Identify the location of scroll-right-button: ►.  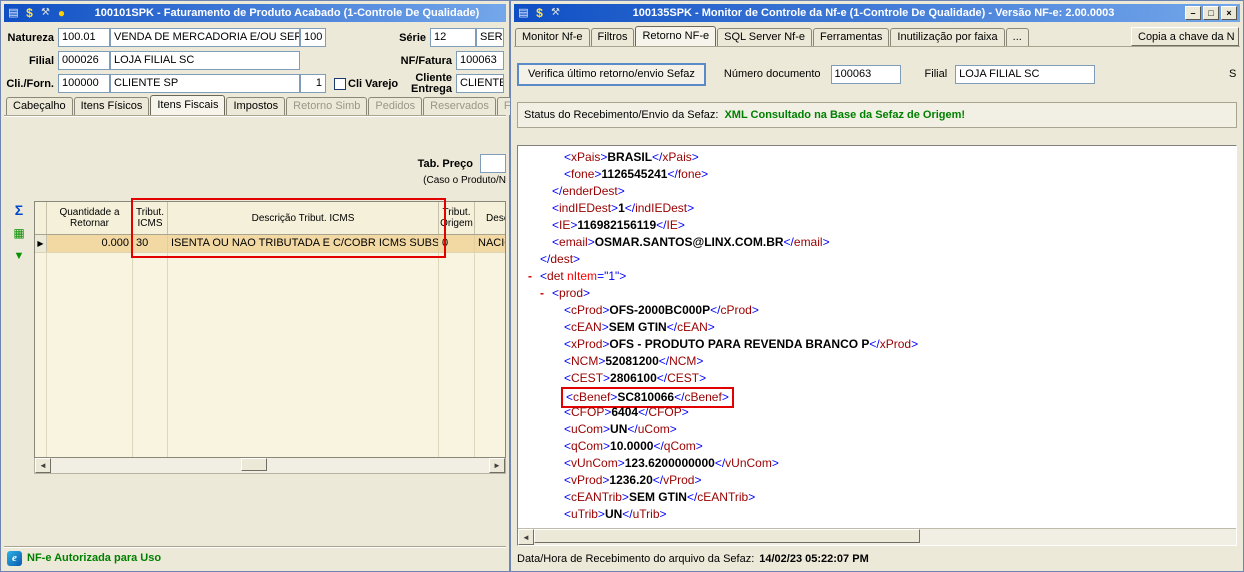
(497, 465).